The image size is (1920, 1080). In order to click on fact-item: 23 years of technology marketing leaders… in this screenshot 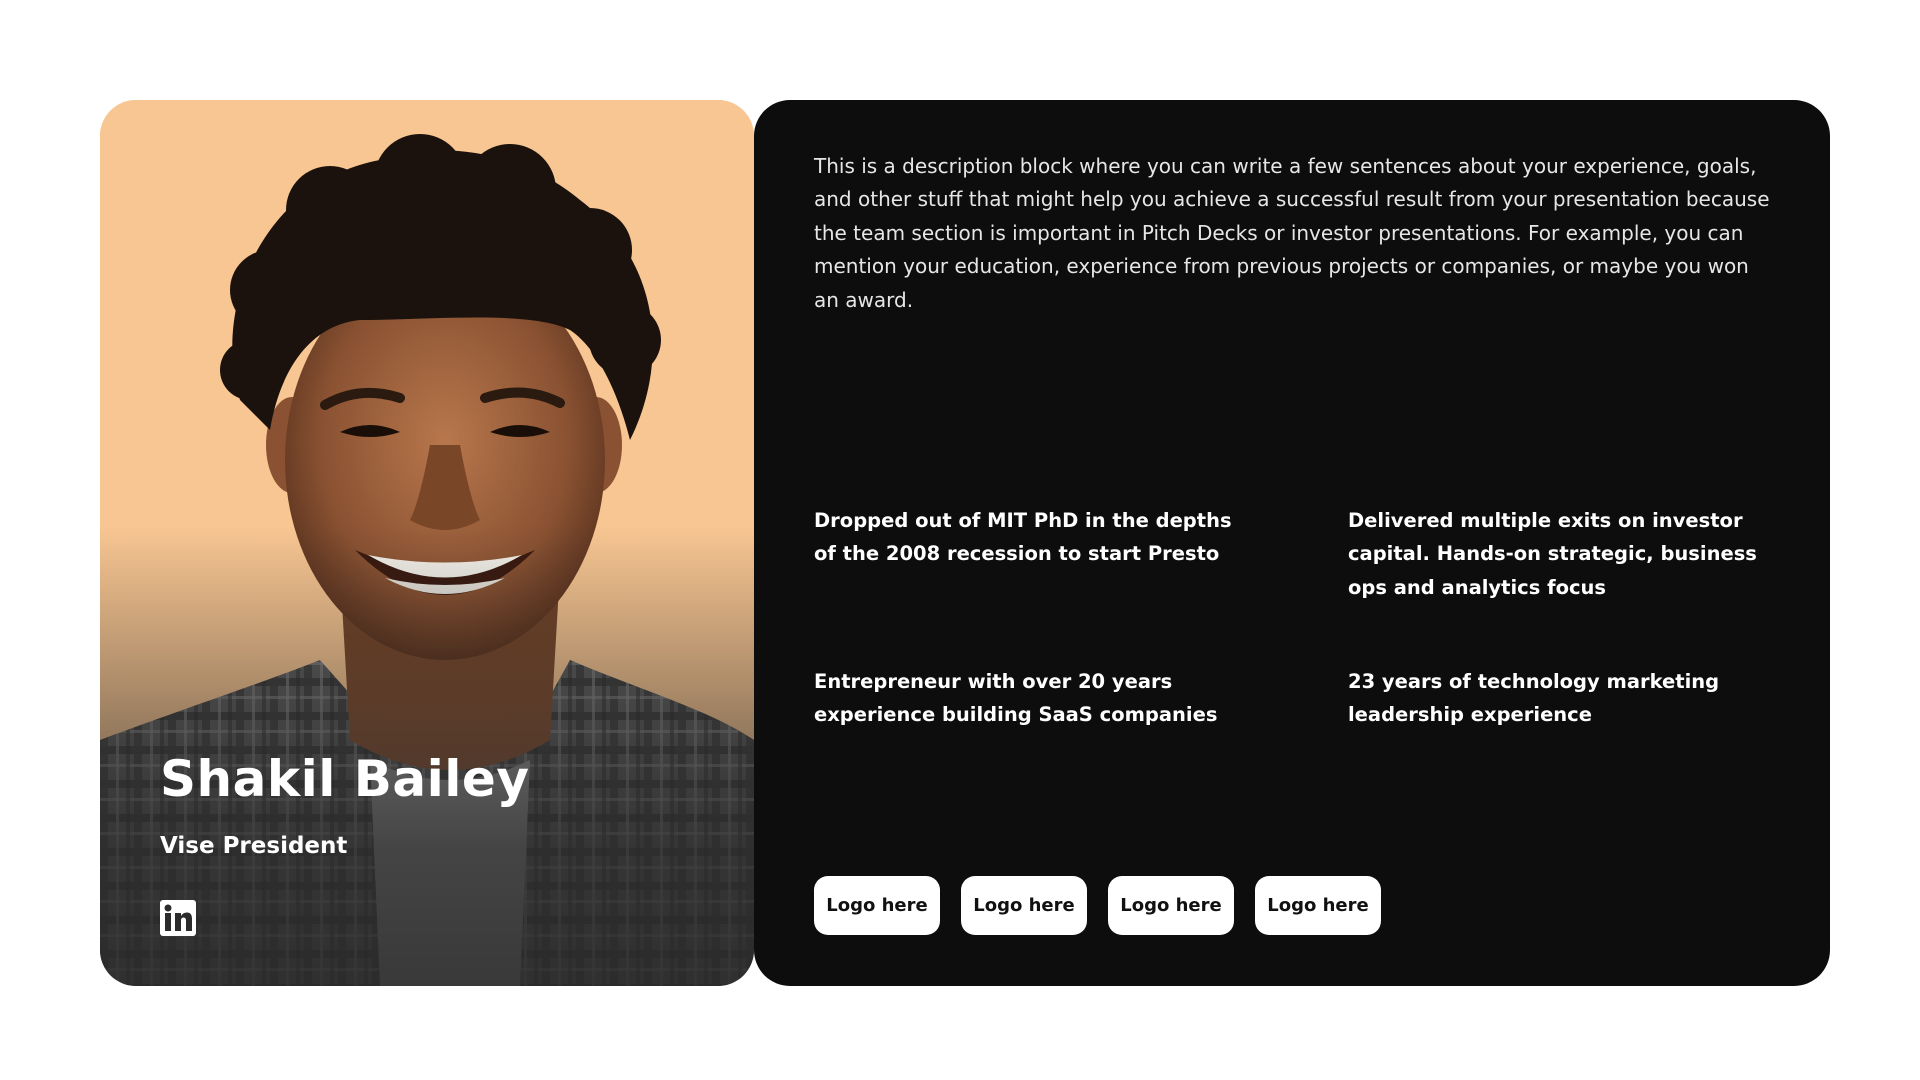, I will do `click(1534, 698)`.